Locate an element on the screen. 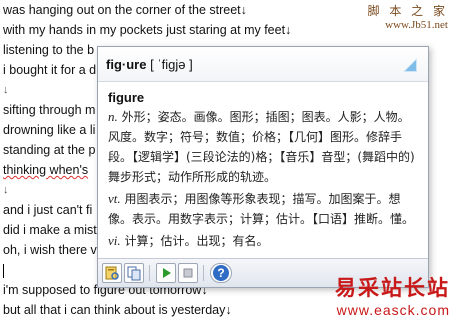  pos-vi: vi. is located at coordinates (114, 240).